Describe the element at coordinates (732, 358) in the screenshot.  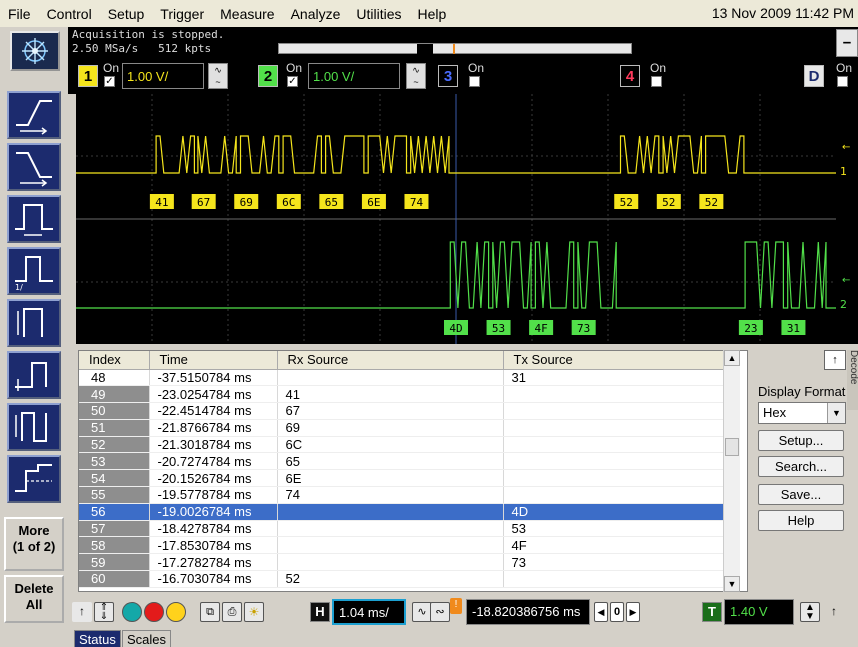
I see `scroll-up-icon: ▲` at that location.